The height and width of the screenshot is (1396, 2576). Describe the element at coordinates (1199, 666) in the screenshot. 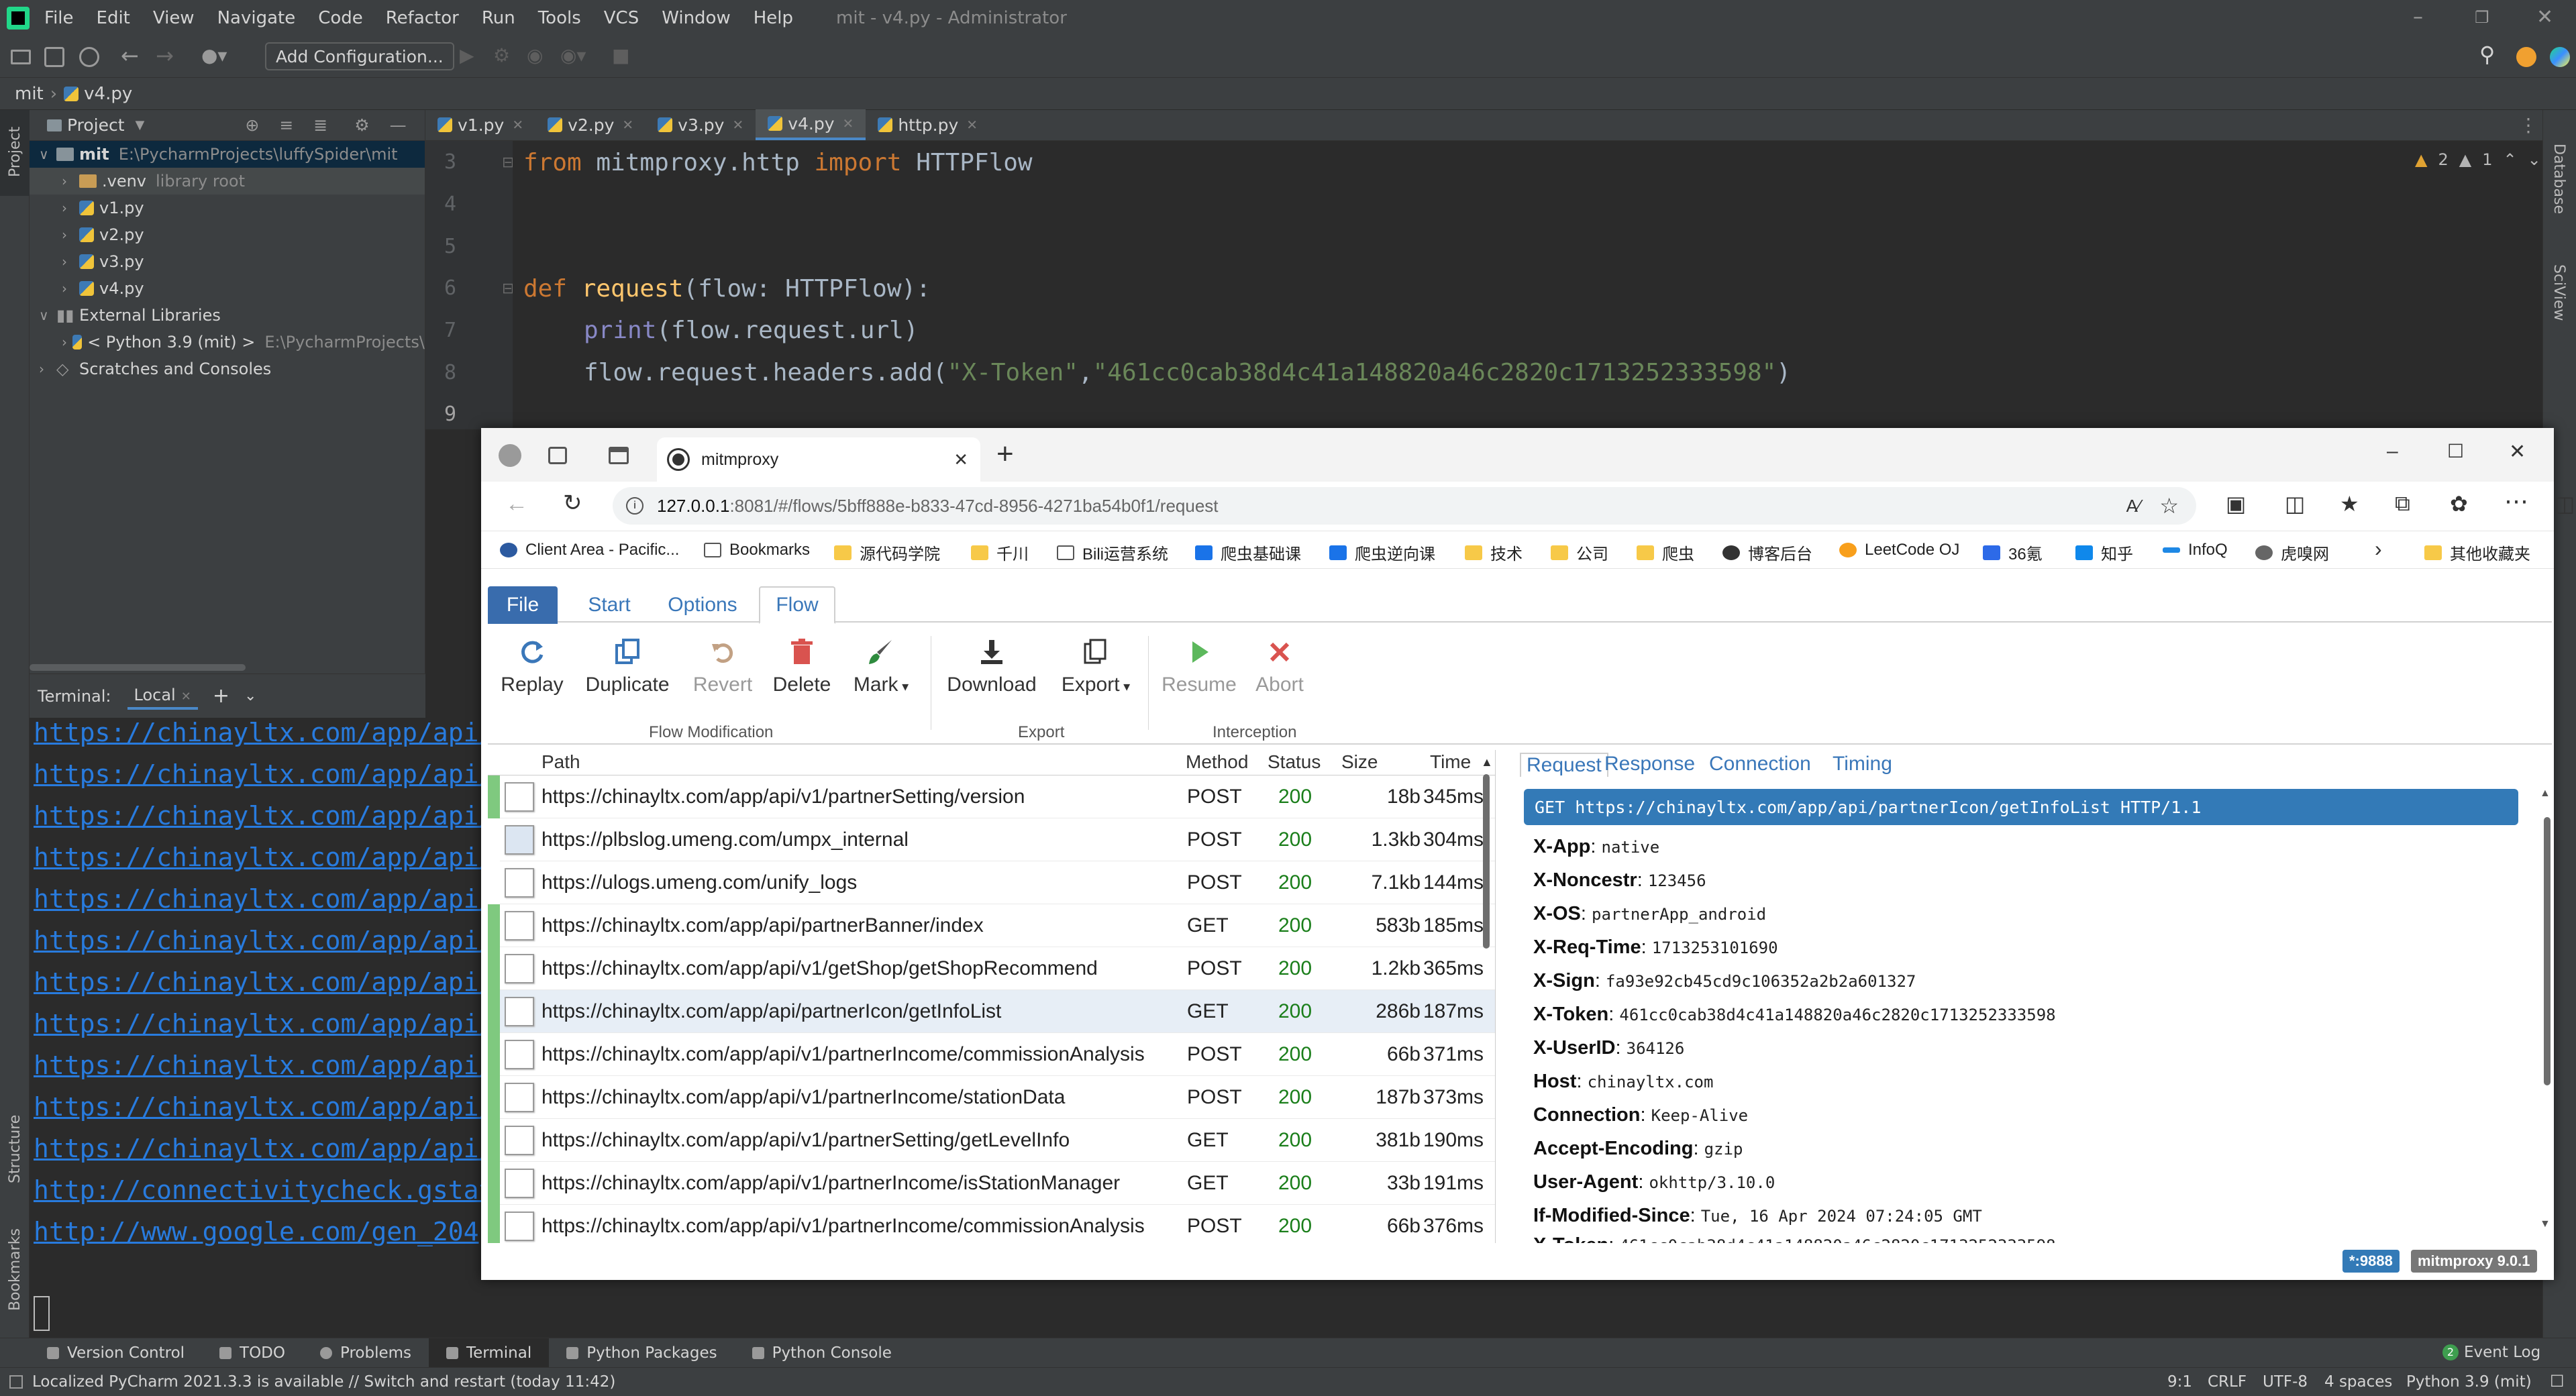

I see `resume-button: Resume` at that location.